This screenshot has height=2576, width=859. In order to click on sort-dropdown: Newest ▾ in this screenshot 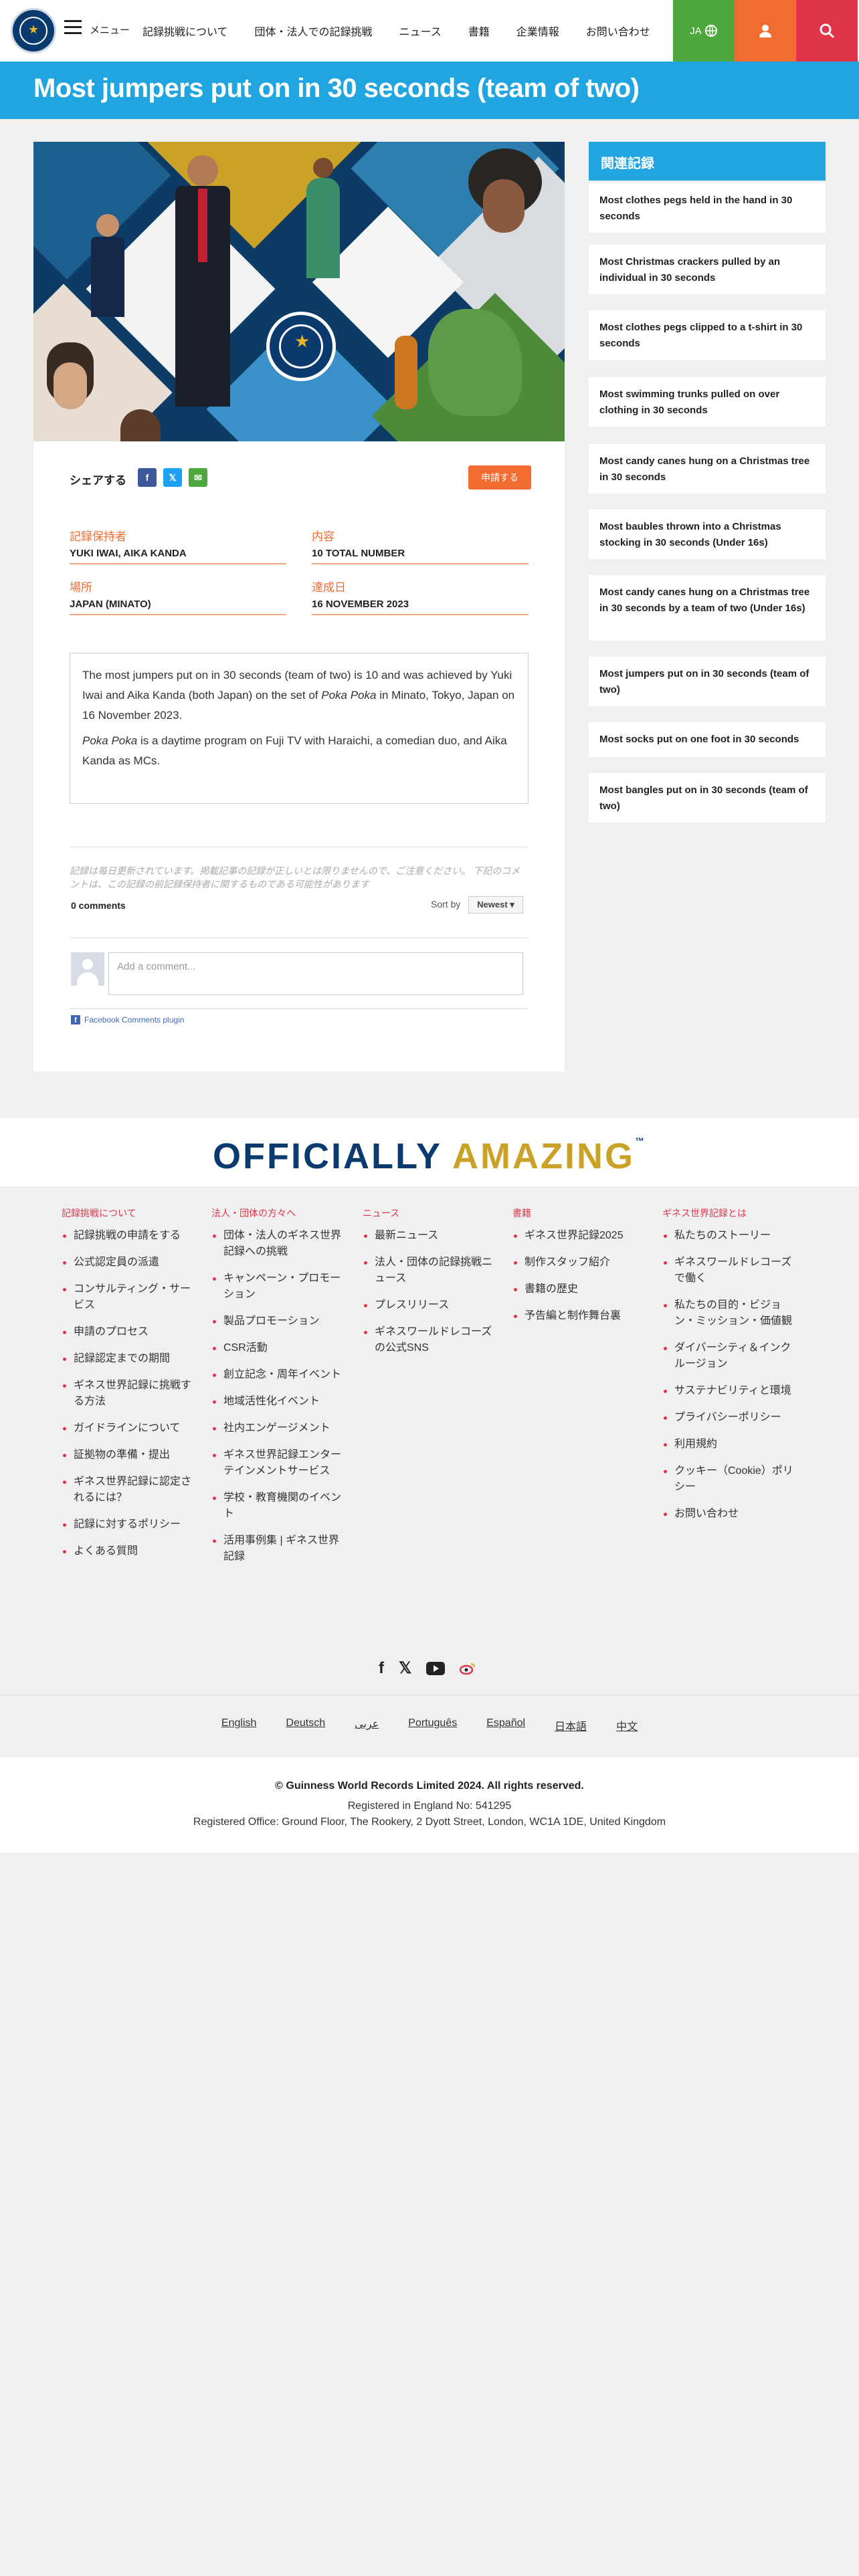, I will do `click(495, 905)`.